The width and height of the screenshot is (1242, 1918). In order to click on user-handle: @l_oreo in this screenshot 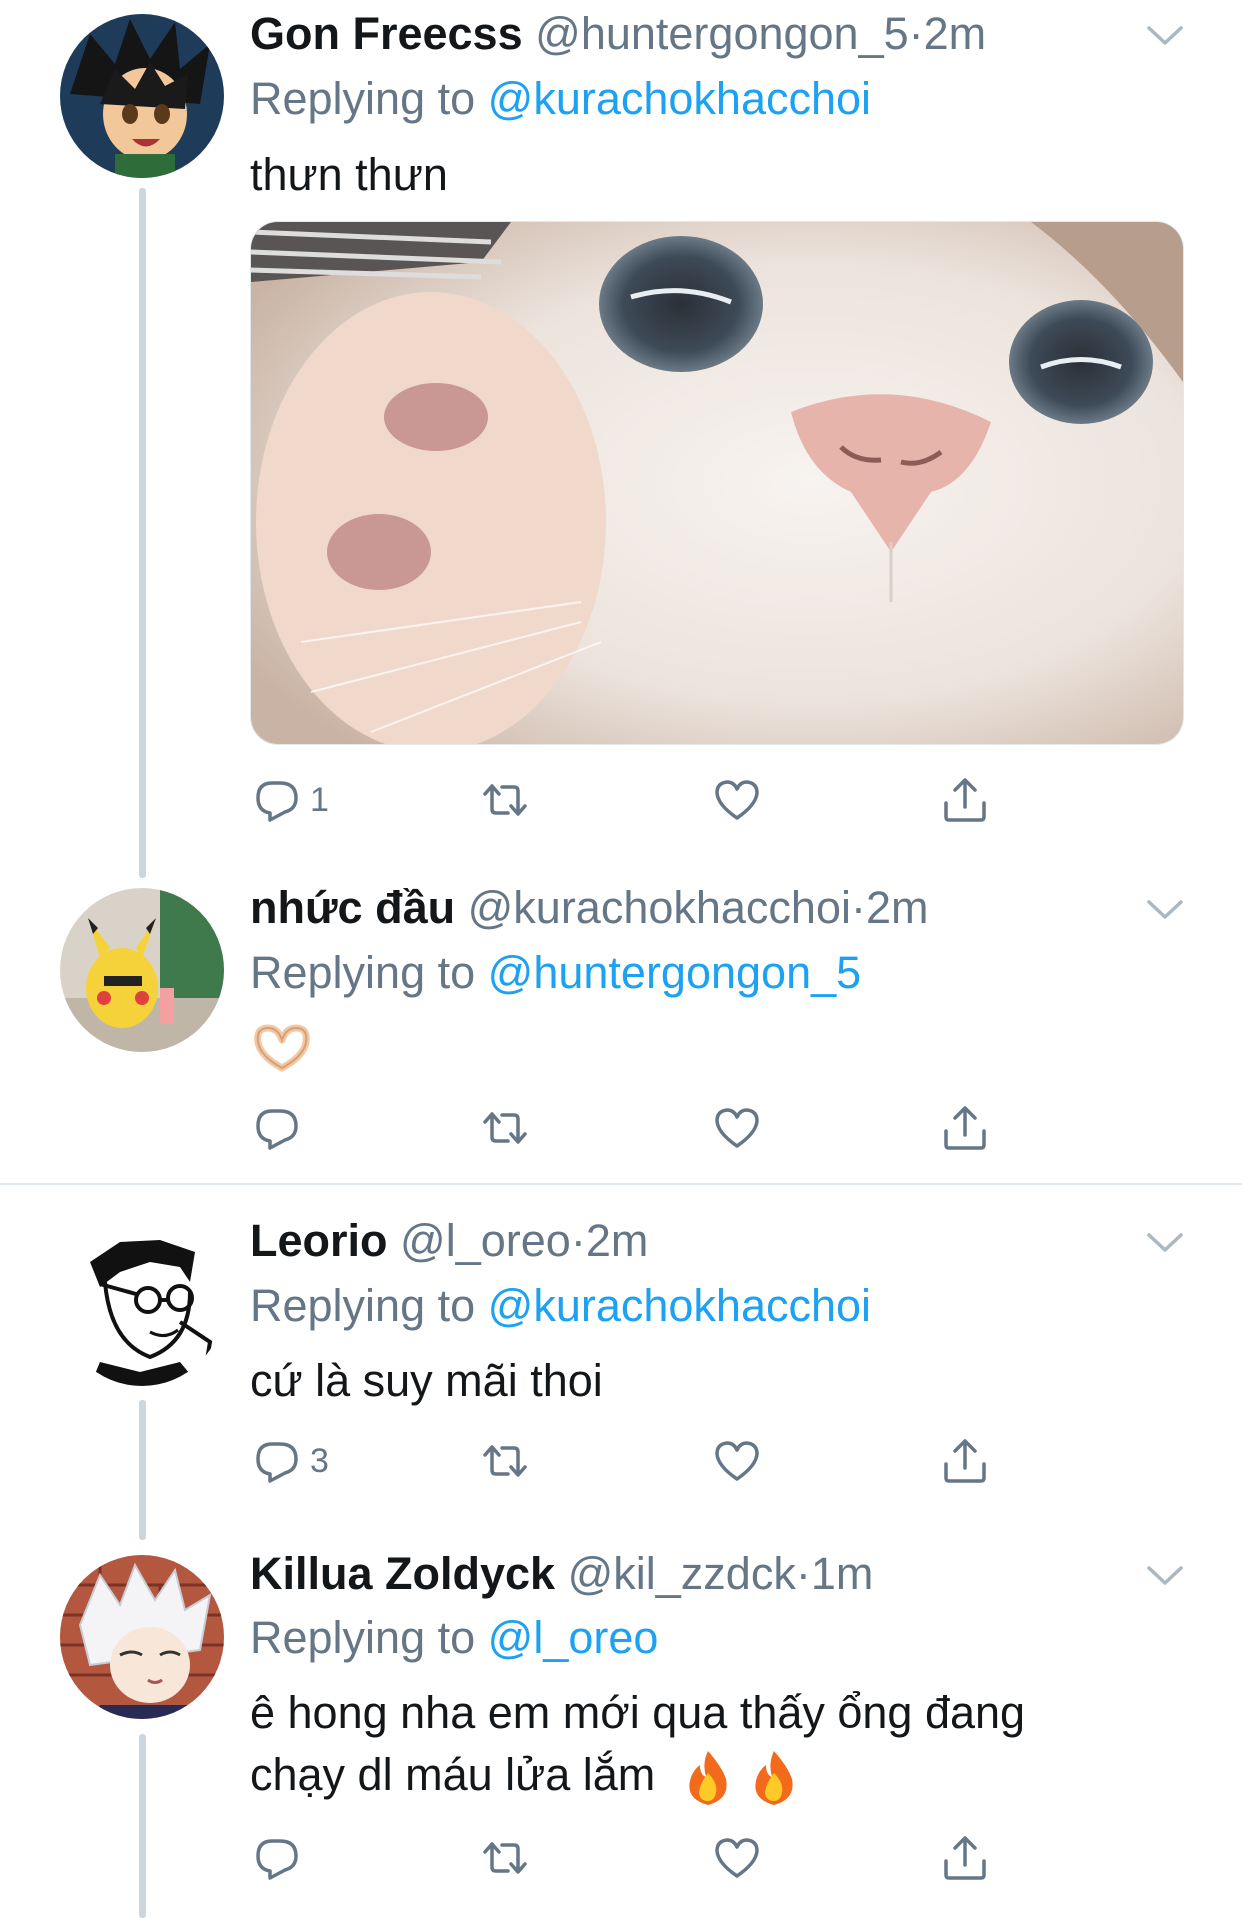, I will do `click(485, 1240)`.